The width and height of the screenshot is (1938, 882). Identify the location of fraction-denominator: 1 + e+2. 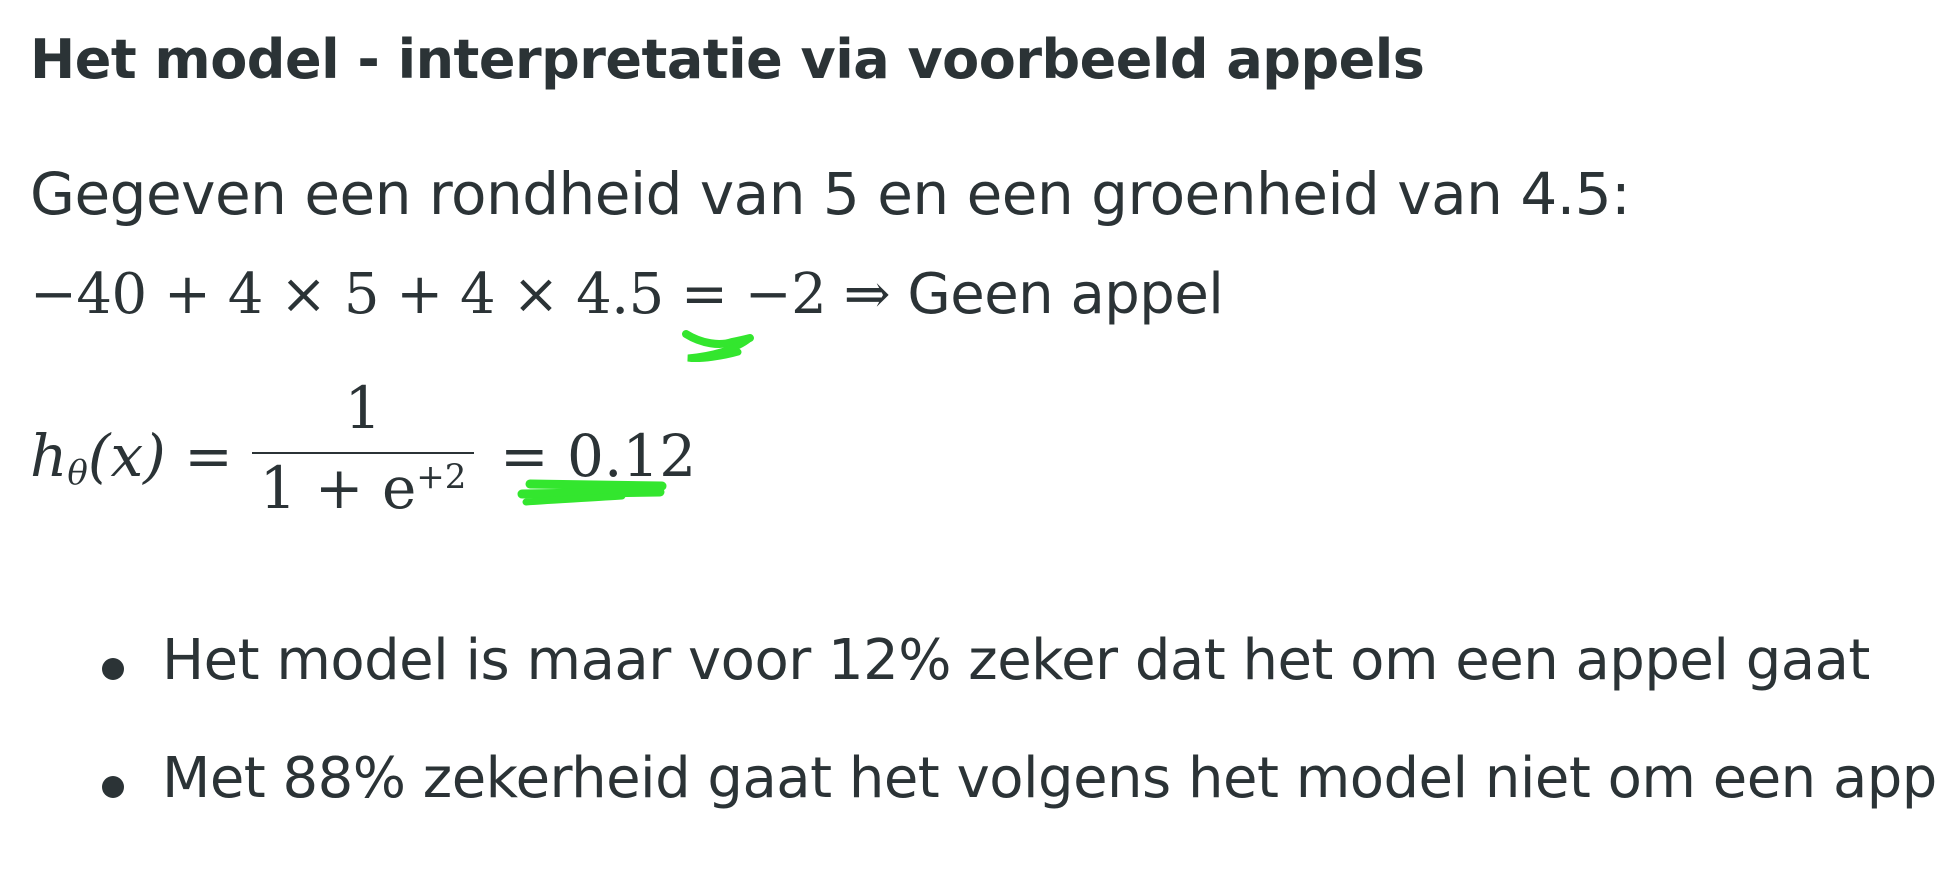
(363, 488).